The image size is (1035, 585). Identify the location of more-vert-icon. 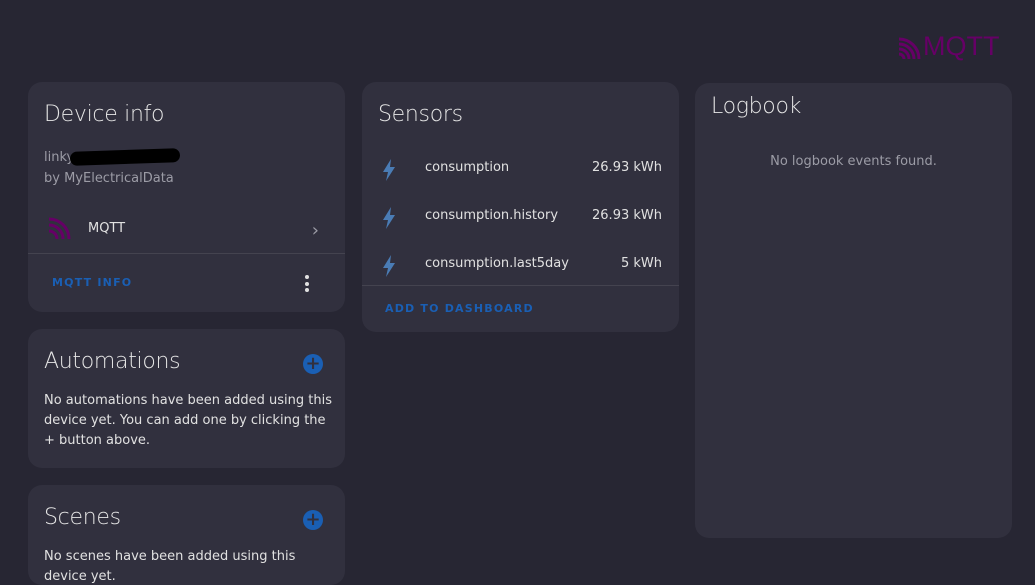
(307, 285).